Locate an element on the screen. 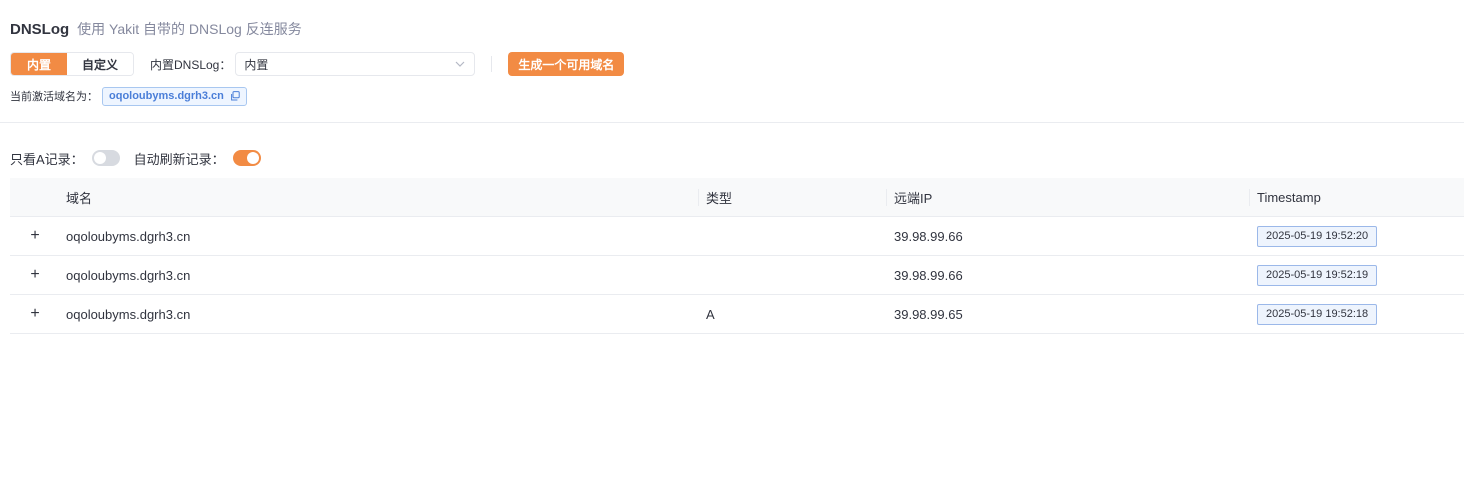 The image size is (1464, 501). cell-remote-ip: 39.98.99.65 is located at coordinates (928, 314).